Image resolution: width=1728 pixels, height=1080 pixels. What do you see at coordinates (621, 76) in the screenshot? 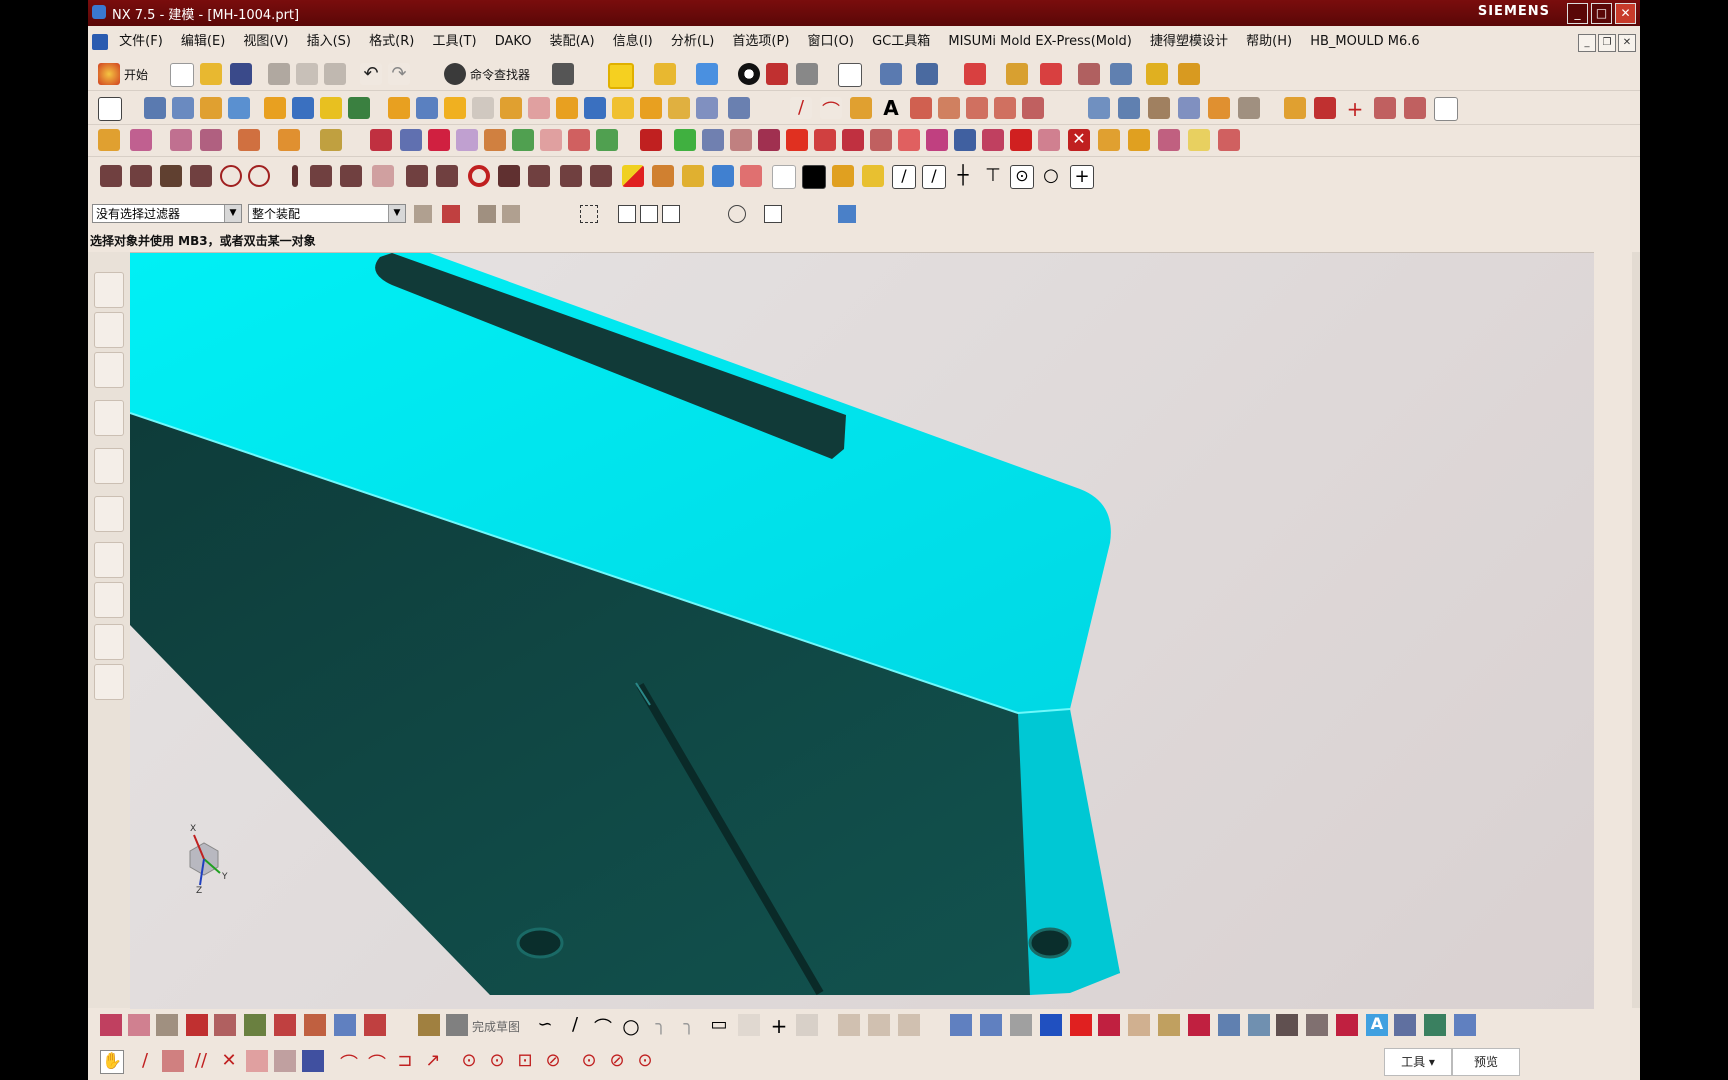
I see `render-style-icon` at bounding box center [621, 76].